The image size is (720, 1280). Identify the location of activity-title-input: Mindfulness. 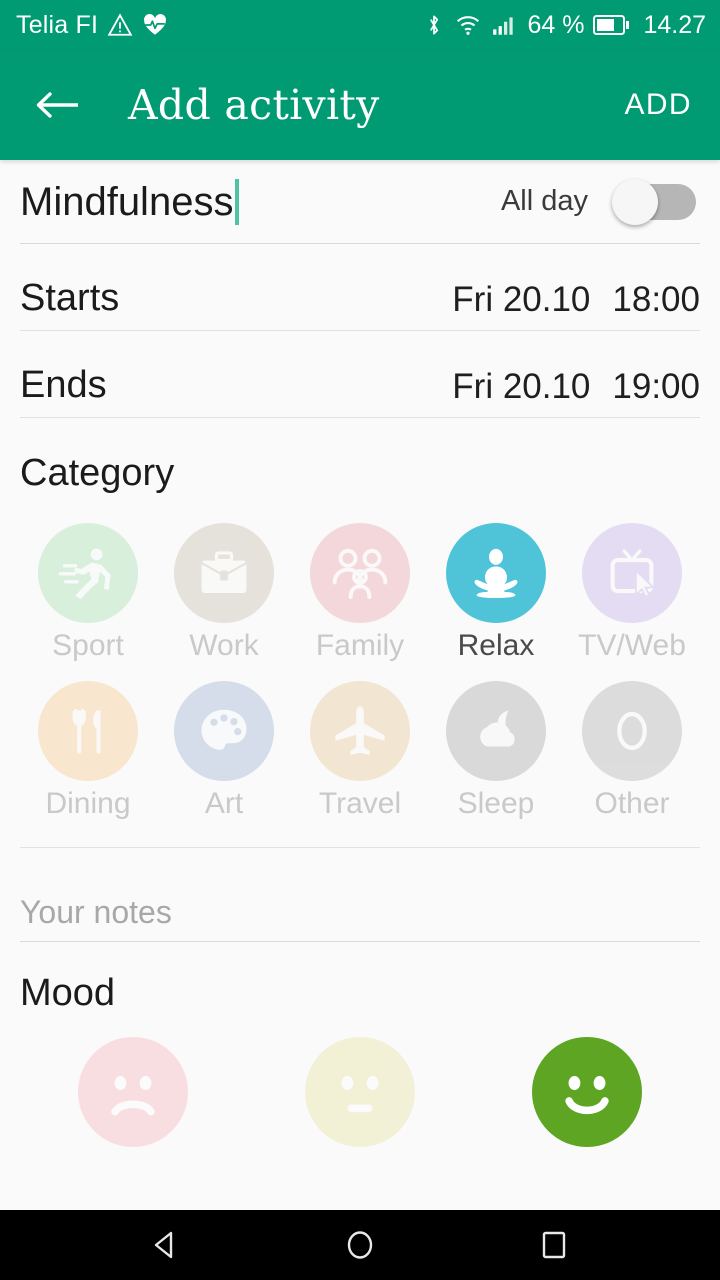
(260, 201).